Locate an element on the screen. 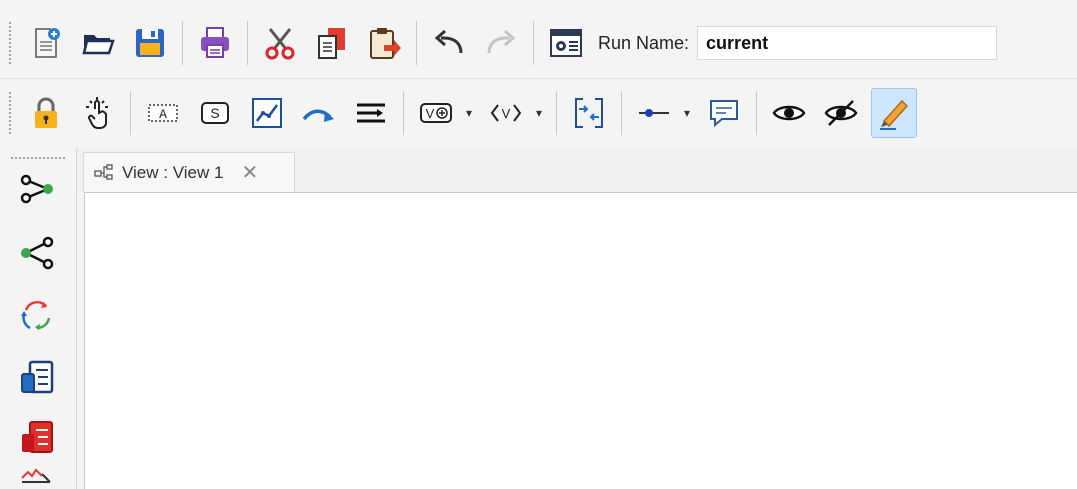 The width and height of the screenshot is (1077, 489). editor-tab-bar: View : View 1 ✕ is located at coordinates (577, 170).